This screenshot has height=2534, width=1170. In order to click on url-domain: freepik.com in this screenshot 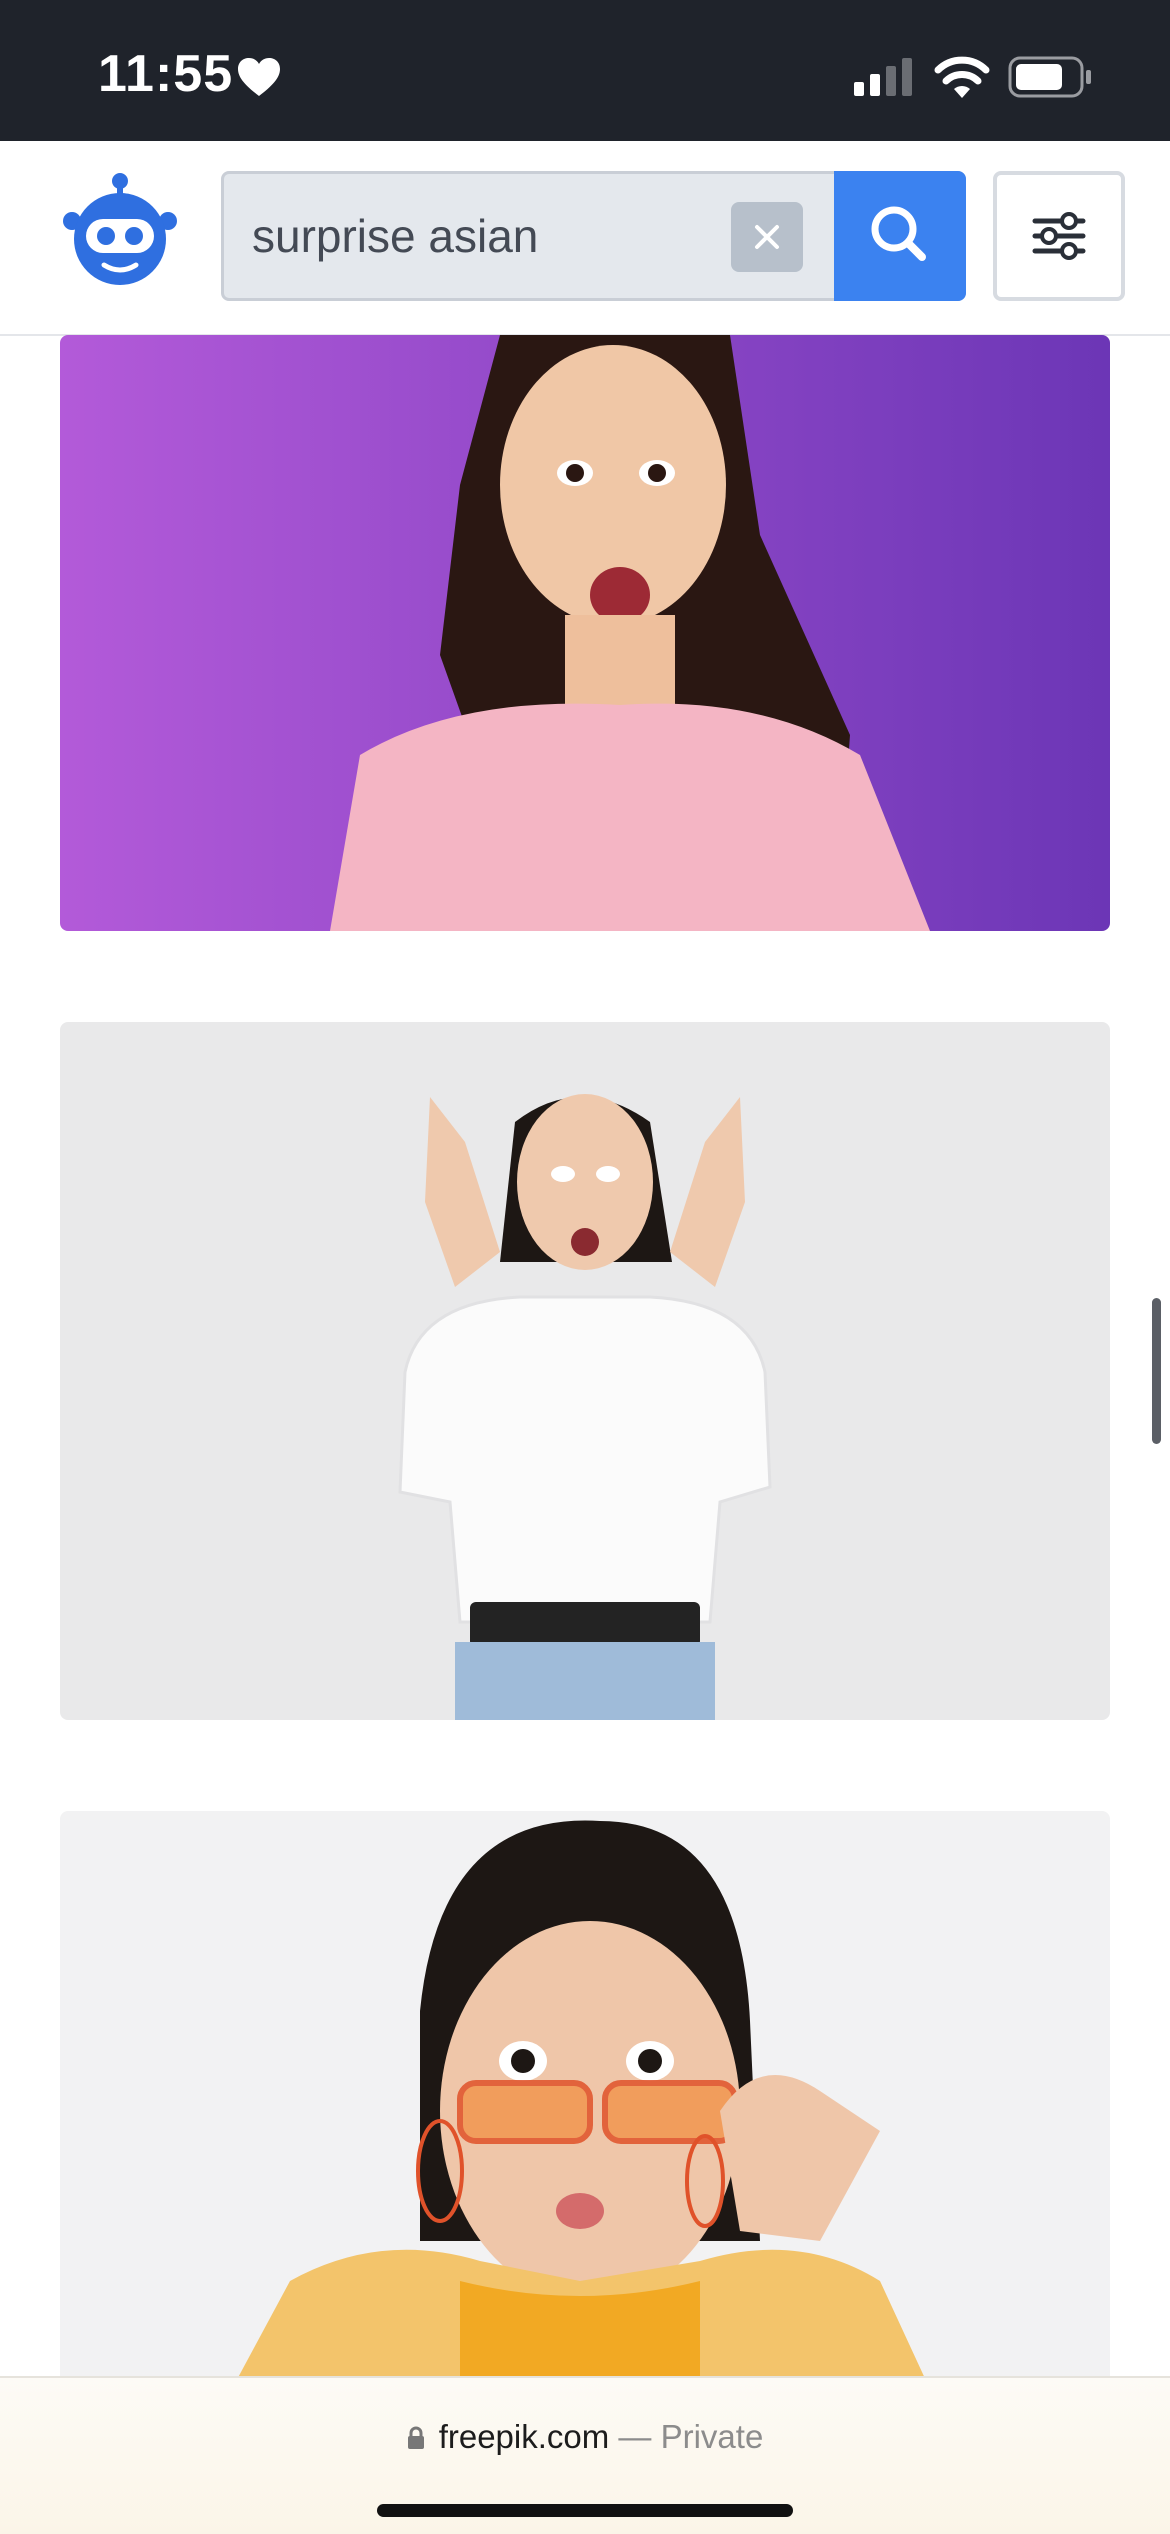, I will do `click(524, 2436)`.